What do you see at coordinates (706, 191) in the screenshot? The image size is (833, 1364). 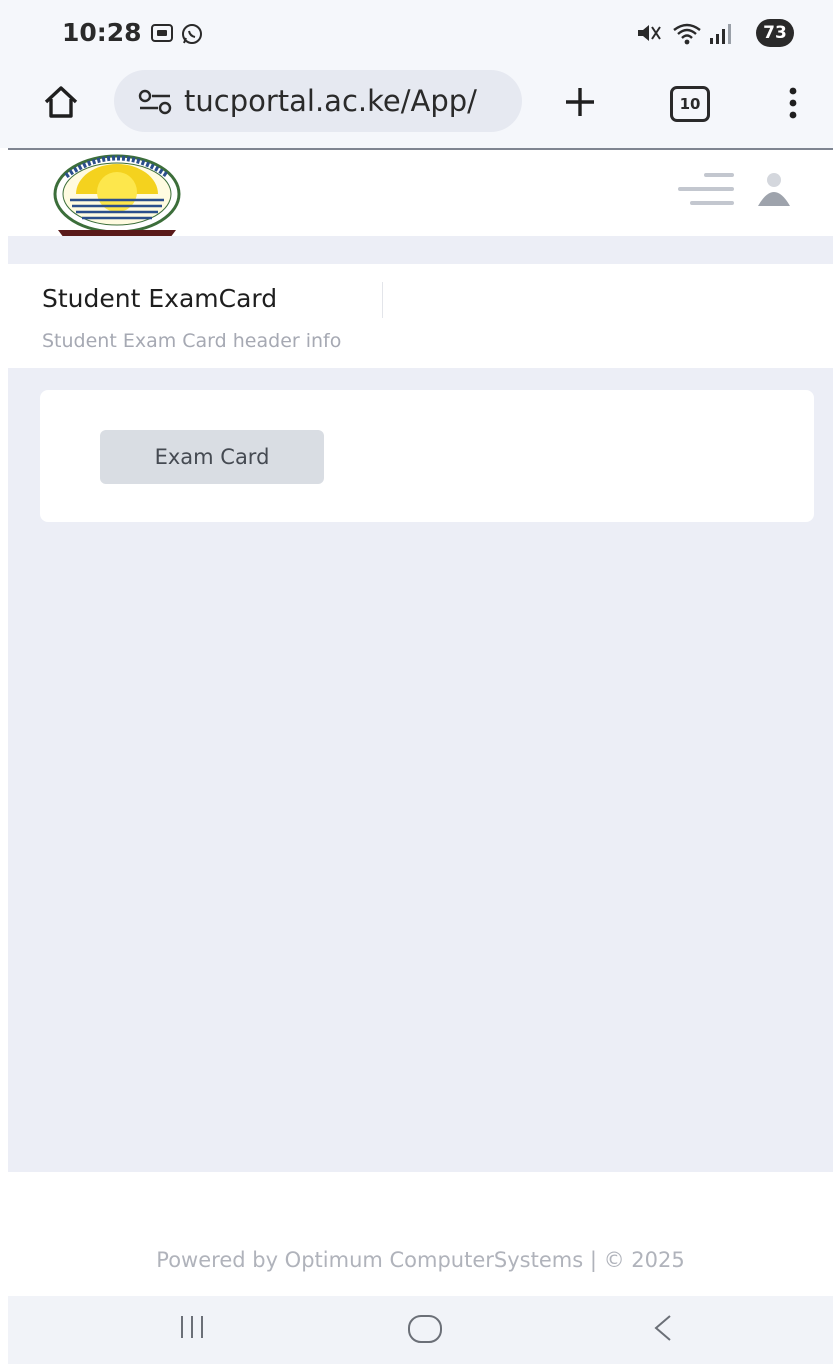 I see `menu-icon` at bounding box center [706, 191].